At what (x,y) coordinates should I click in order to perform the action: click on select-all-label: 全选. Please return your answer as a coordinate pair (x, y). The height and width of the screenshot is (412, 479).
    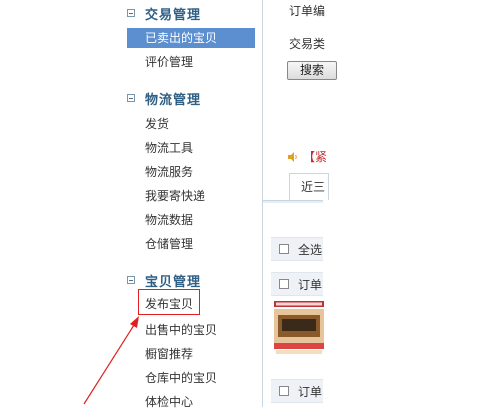
    Looking at the image, I should click on (310, 249).